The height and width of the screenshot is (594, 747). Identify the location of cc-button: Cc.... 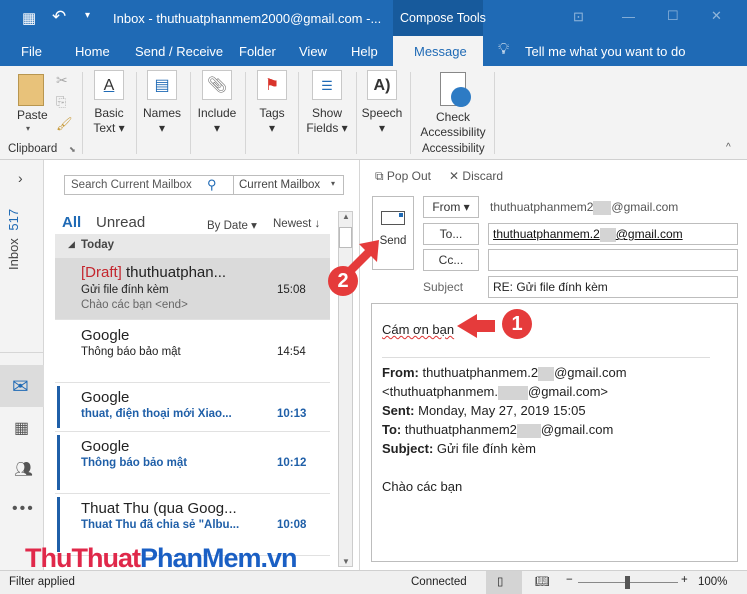
(451, 260).